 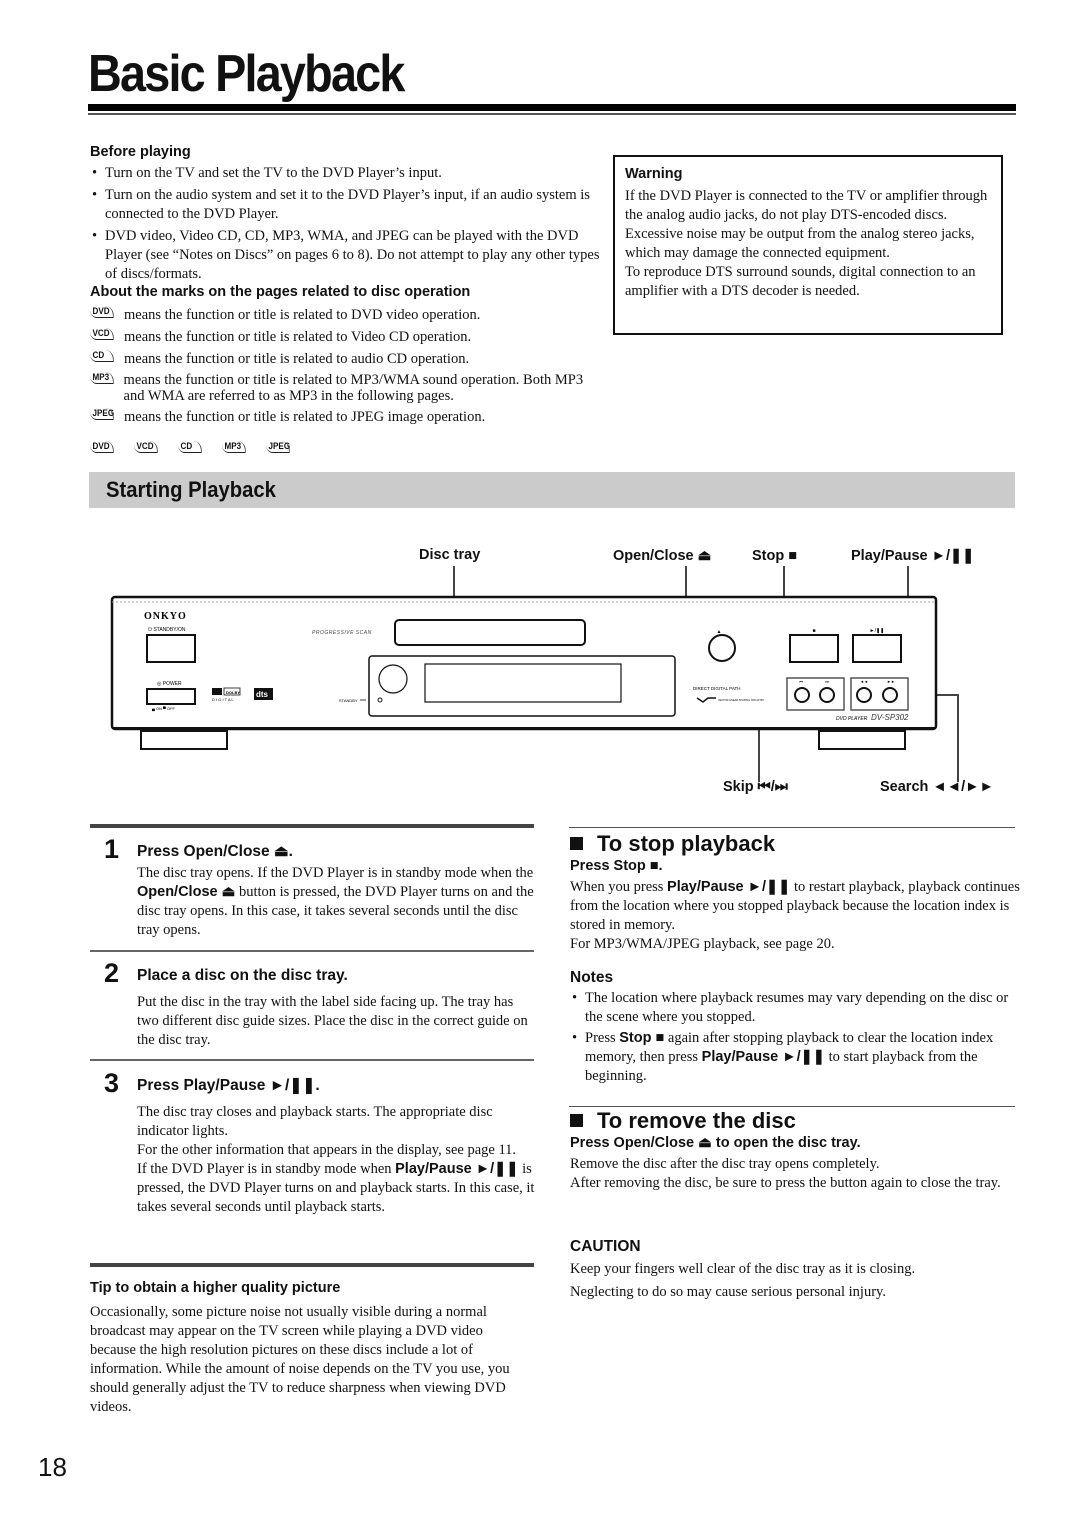 I want to click on applicable-disc-marks: DVD VCD CD MP3 JPEG, so click(x=345, y=447).